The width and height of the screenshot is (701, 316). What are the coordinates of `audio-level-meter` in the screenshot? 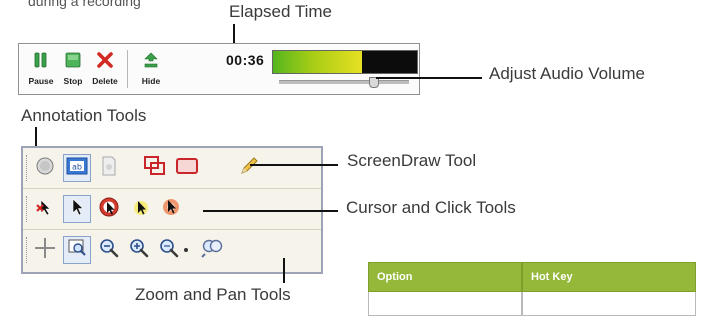 It's located at (345, 62).